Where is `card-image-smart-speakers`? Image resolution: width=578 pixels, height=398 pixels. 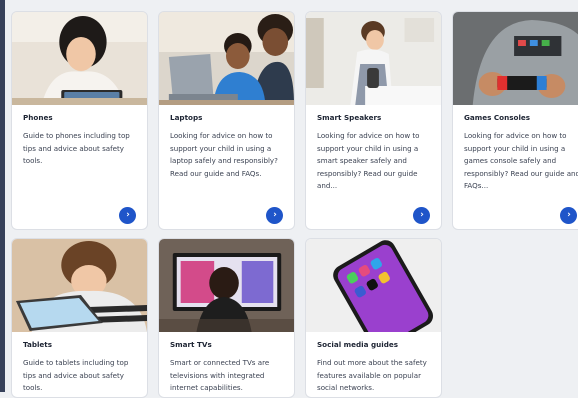 card-image-smart-speakers is located at coordinates (373, 58).